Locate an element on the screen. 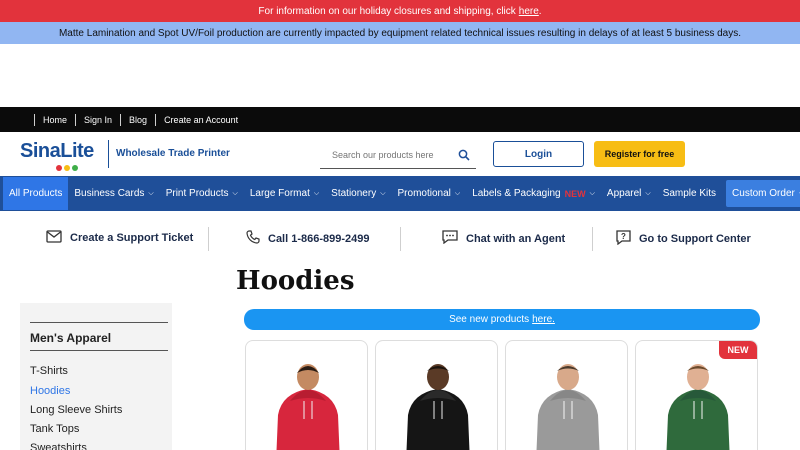 The height and width of the screenshot is (450, 800). nav-sample-kits: Sample Kits is located at coordinates (689, 193).